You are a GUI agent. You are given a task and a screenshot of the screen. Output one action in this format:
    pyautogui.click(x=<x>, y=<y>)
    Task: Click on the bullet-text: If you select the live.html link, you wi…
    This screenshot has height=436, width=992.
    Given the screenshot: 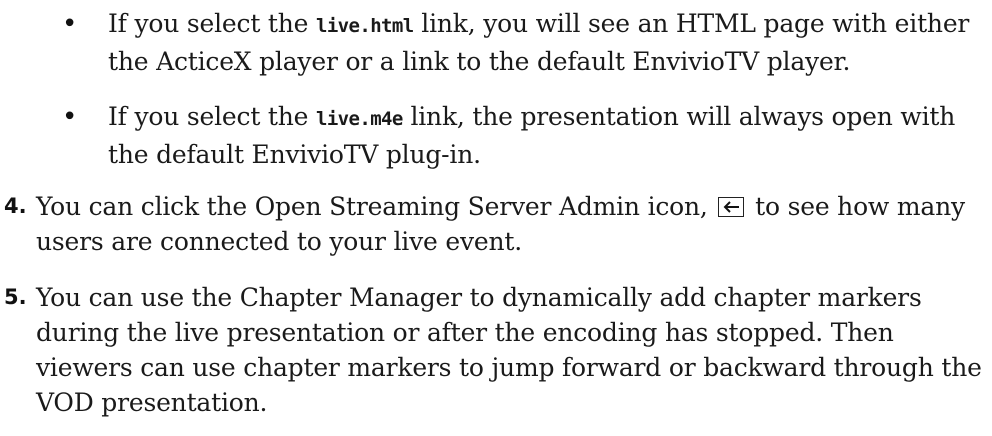 What is the action you would take?
    pyautogui.click(x=543, y=42)
    